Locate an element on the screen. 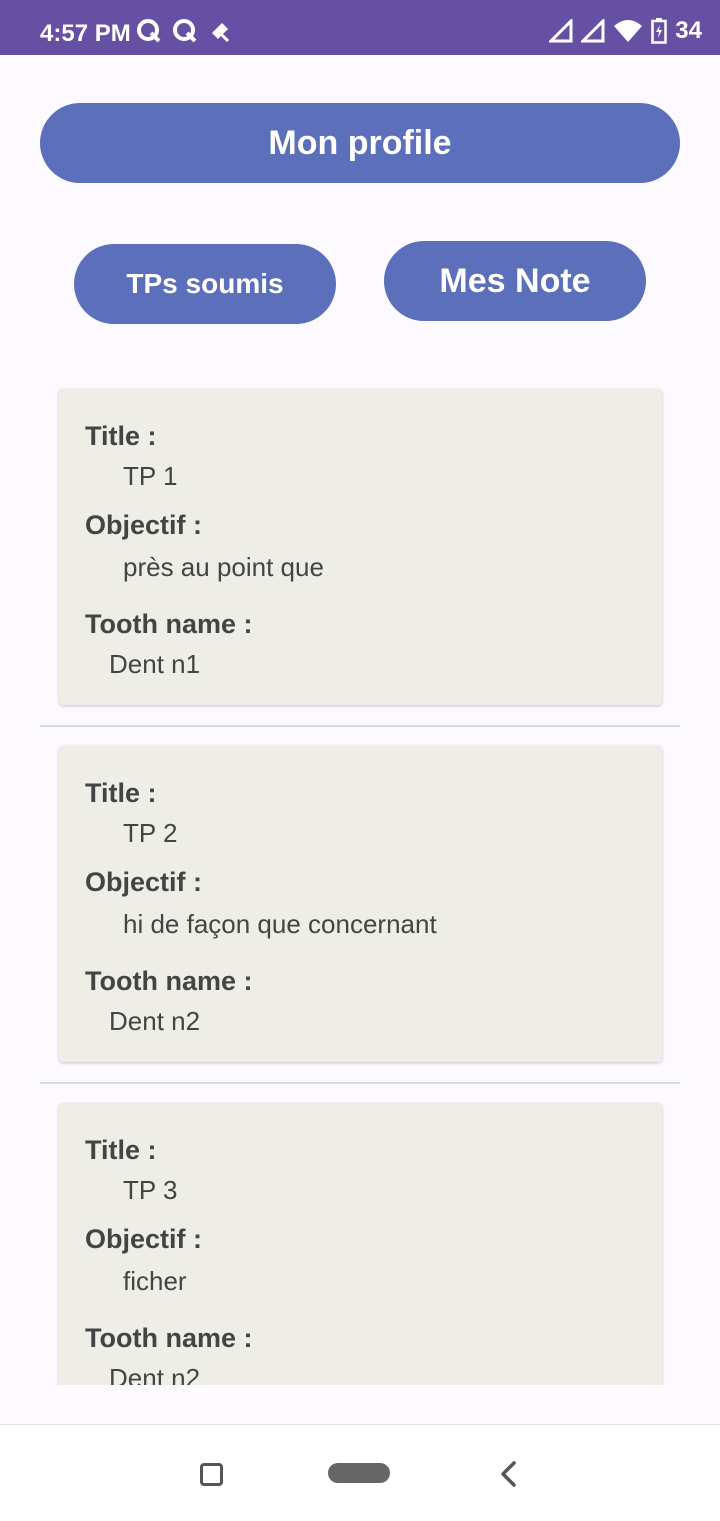  tp-objectif: hi de façon que concernant is located at coordinates (280, 924).